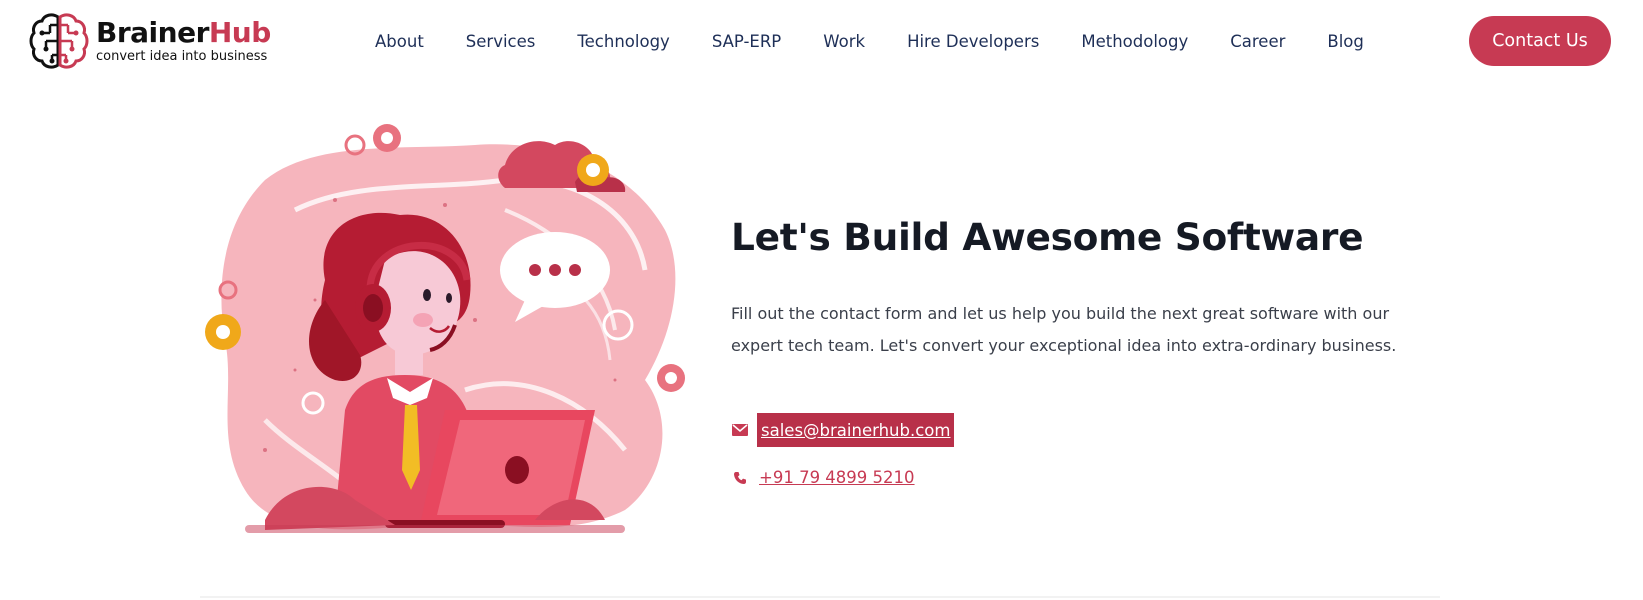 Image resolution: width=1643 pixels, height=600 pixels. Describe the element at coordinates (856, 430) in the screenshot. I see `email-link: sales@brainerhub.com` at that location.